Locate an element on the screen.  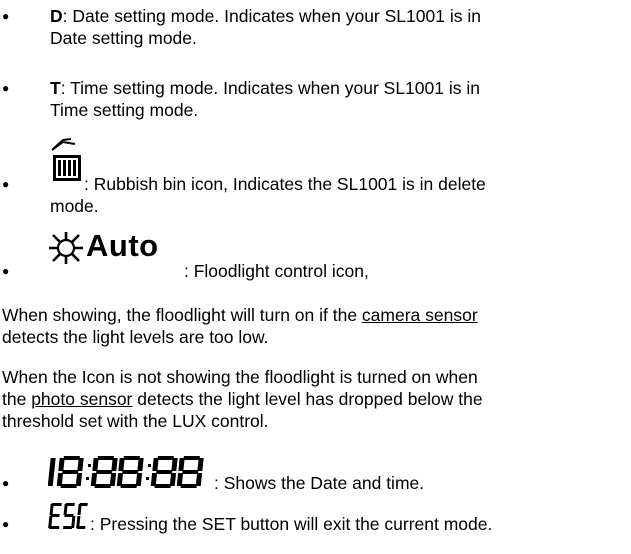
rubbish-bin-icon is located at coordinates (66, 159).